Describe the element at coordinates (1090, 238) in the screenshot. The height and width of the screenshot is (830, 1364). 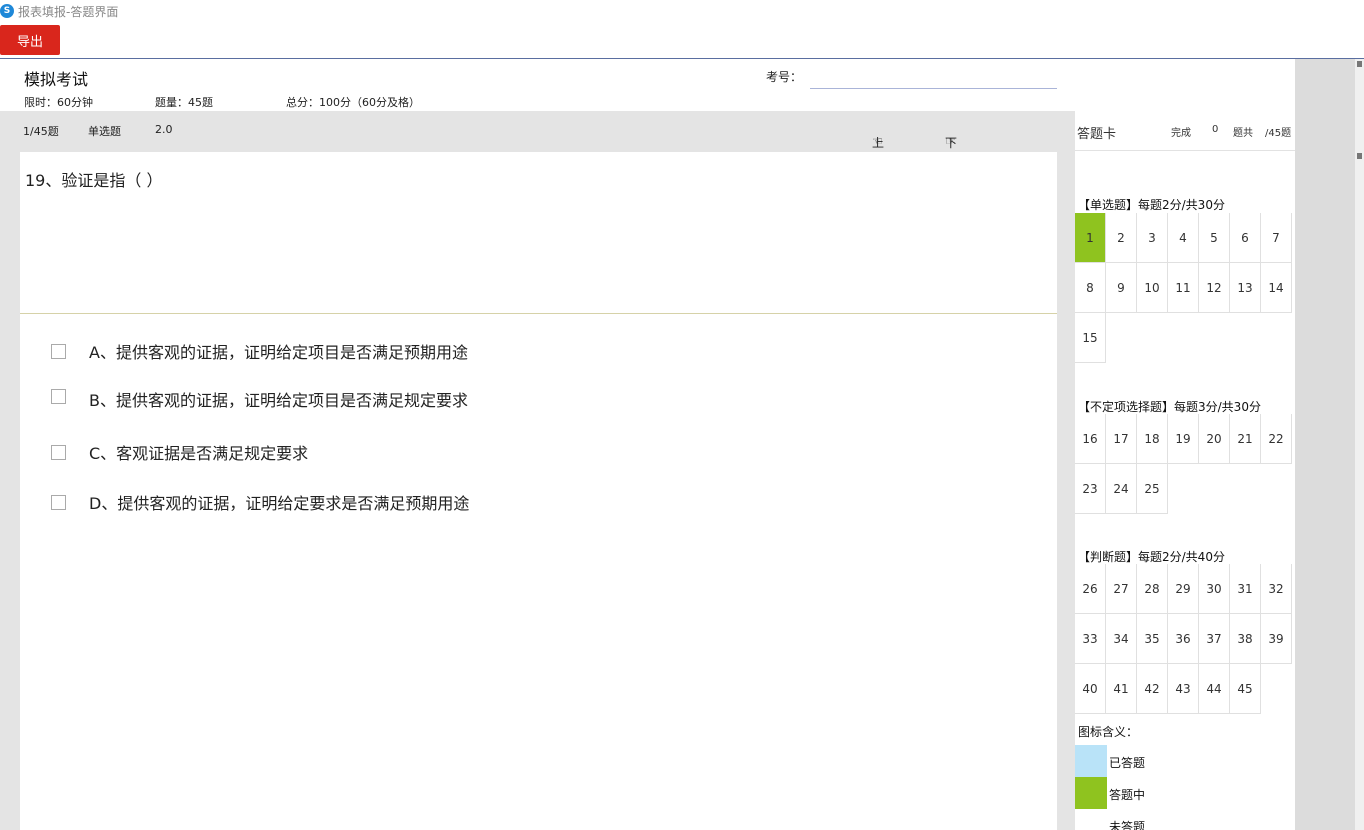
I see `question-number-cell: 1` at that location.